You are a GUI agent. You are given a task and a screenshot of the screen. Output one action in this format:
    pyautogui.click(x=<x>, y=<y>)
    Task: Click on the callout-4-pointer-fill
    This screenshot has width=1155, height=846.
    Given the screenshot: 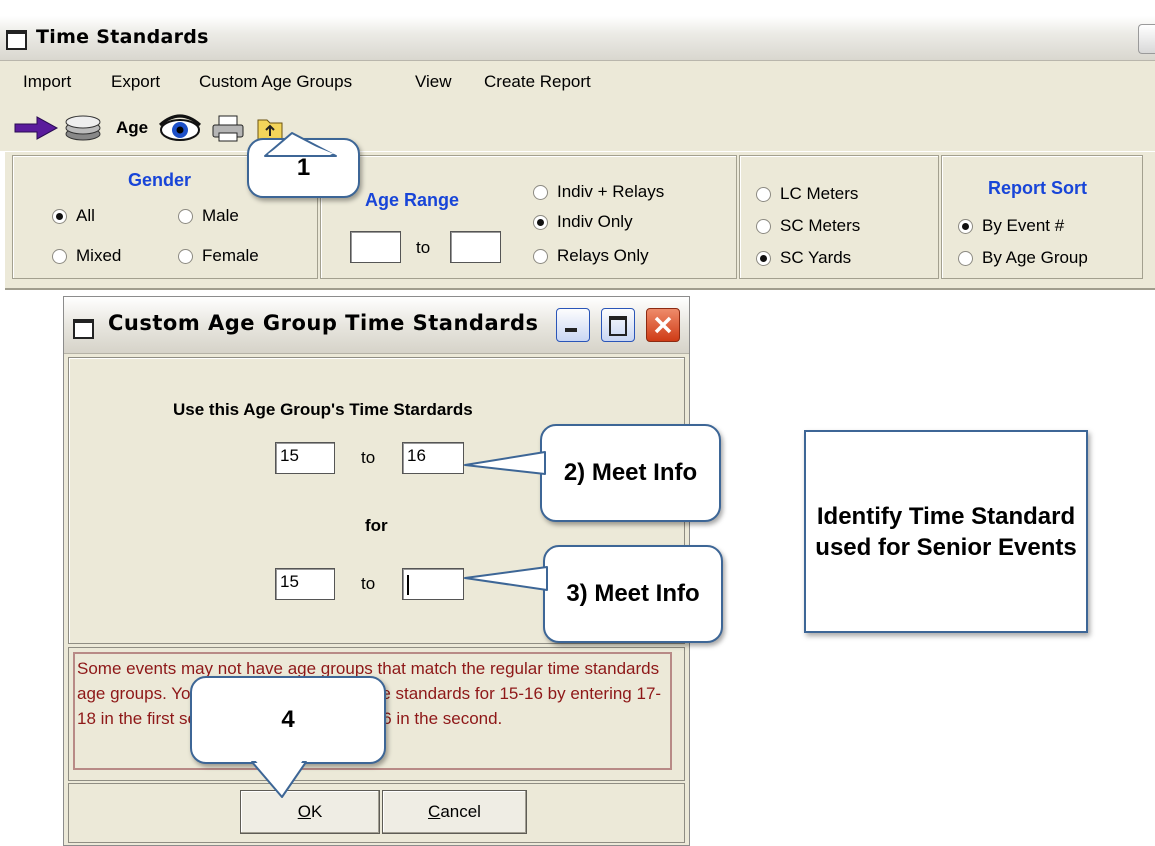 What is the action you would take?
    pyautogui.click(x=279, y=776)
    